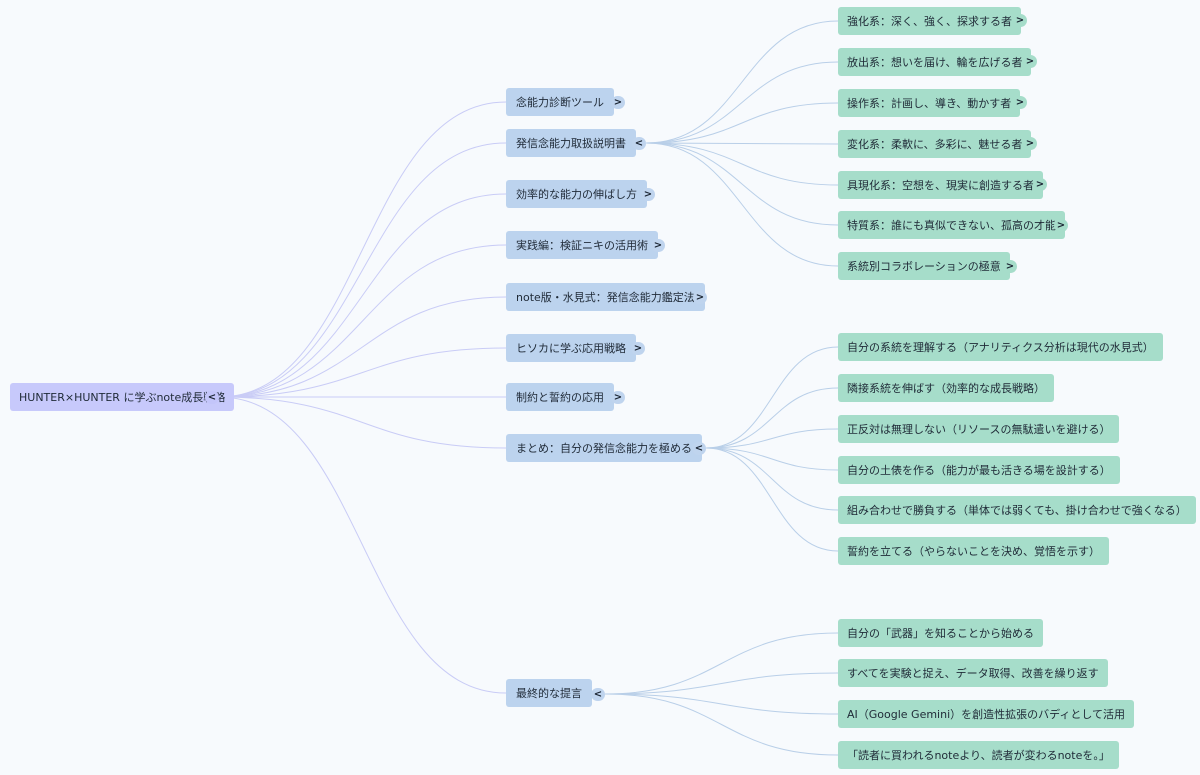 The image size is (1200, 775). Describe the element at coordinates (973, 551) in the screenshot. I see `summary-item: 誓約を立てる（やらないことを決め、覚悟を示す）` at that location.